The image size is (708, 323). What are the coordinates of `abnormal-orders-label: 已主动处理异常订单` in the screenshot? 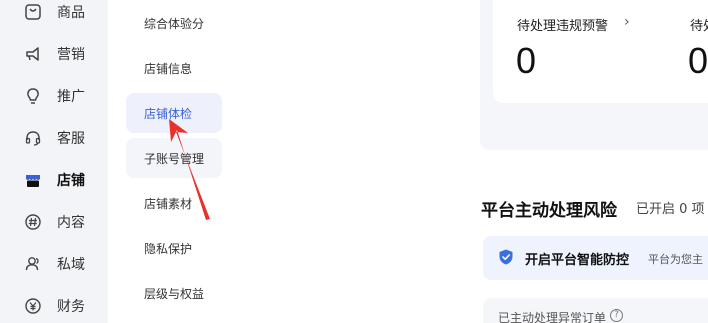 It's located at (552, 317).